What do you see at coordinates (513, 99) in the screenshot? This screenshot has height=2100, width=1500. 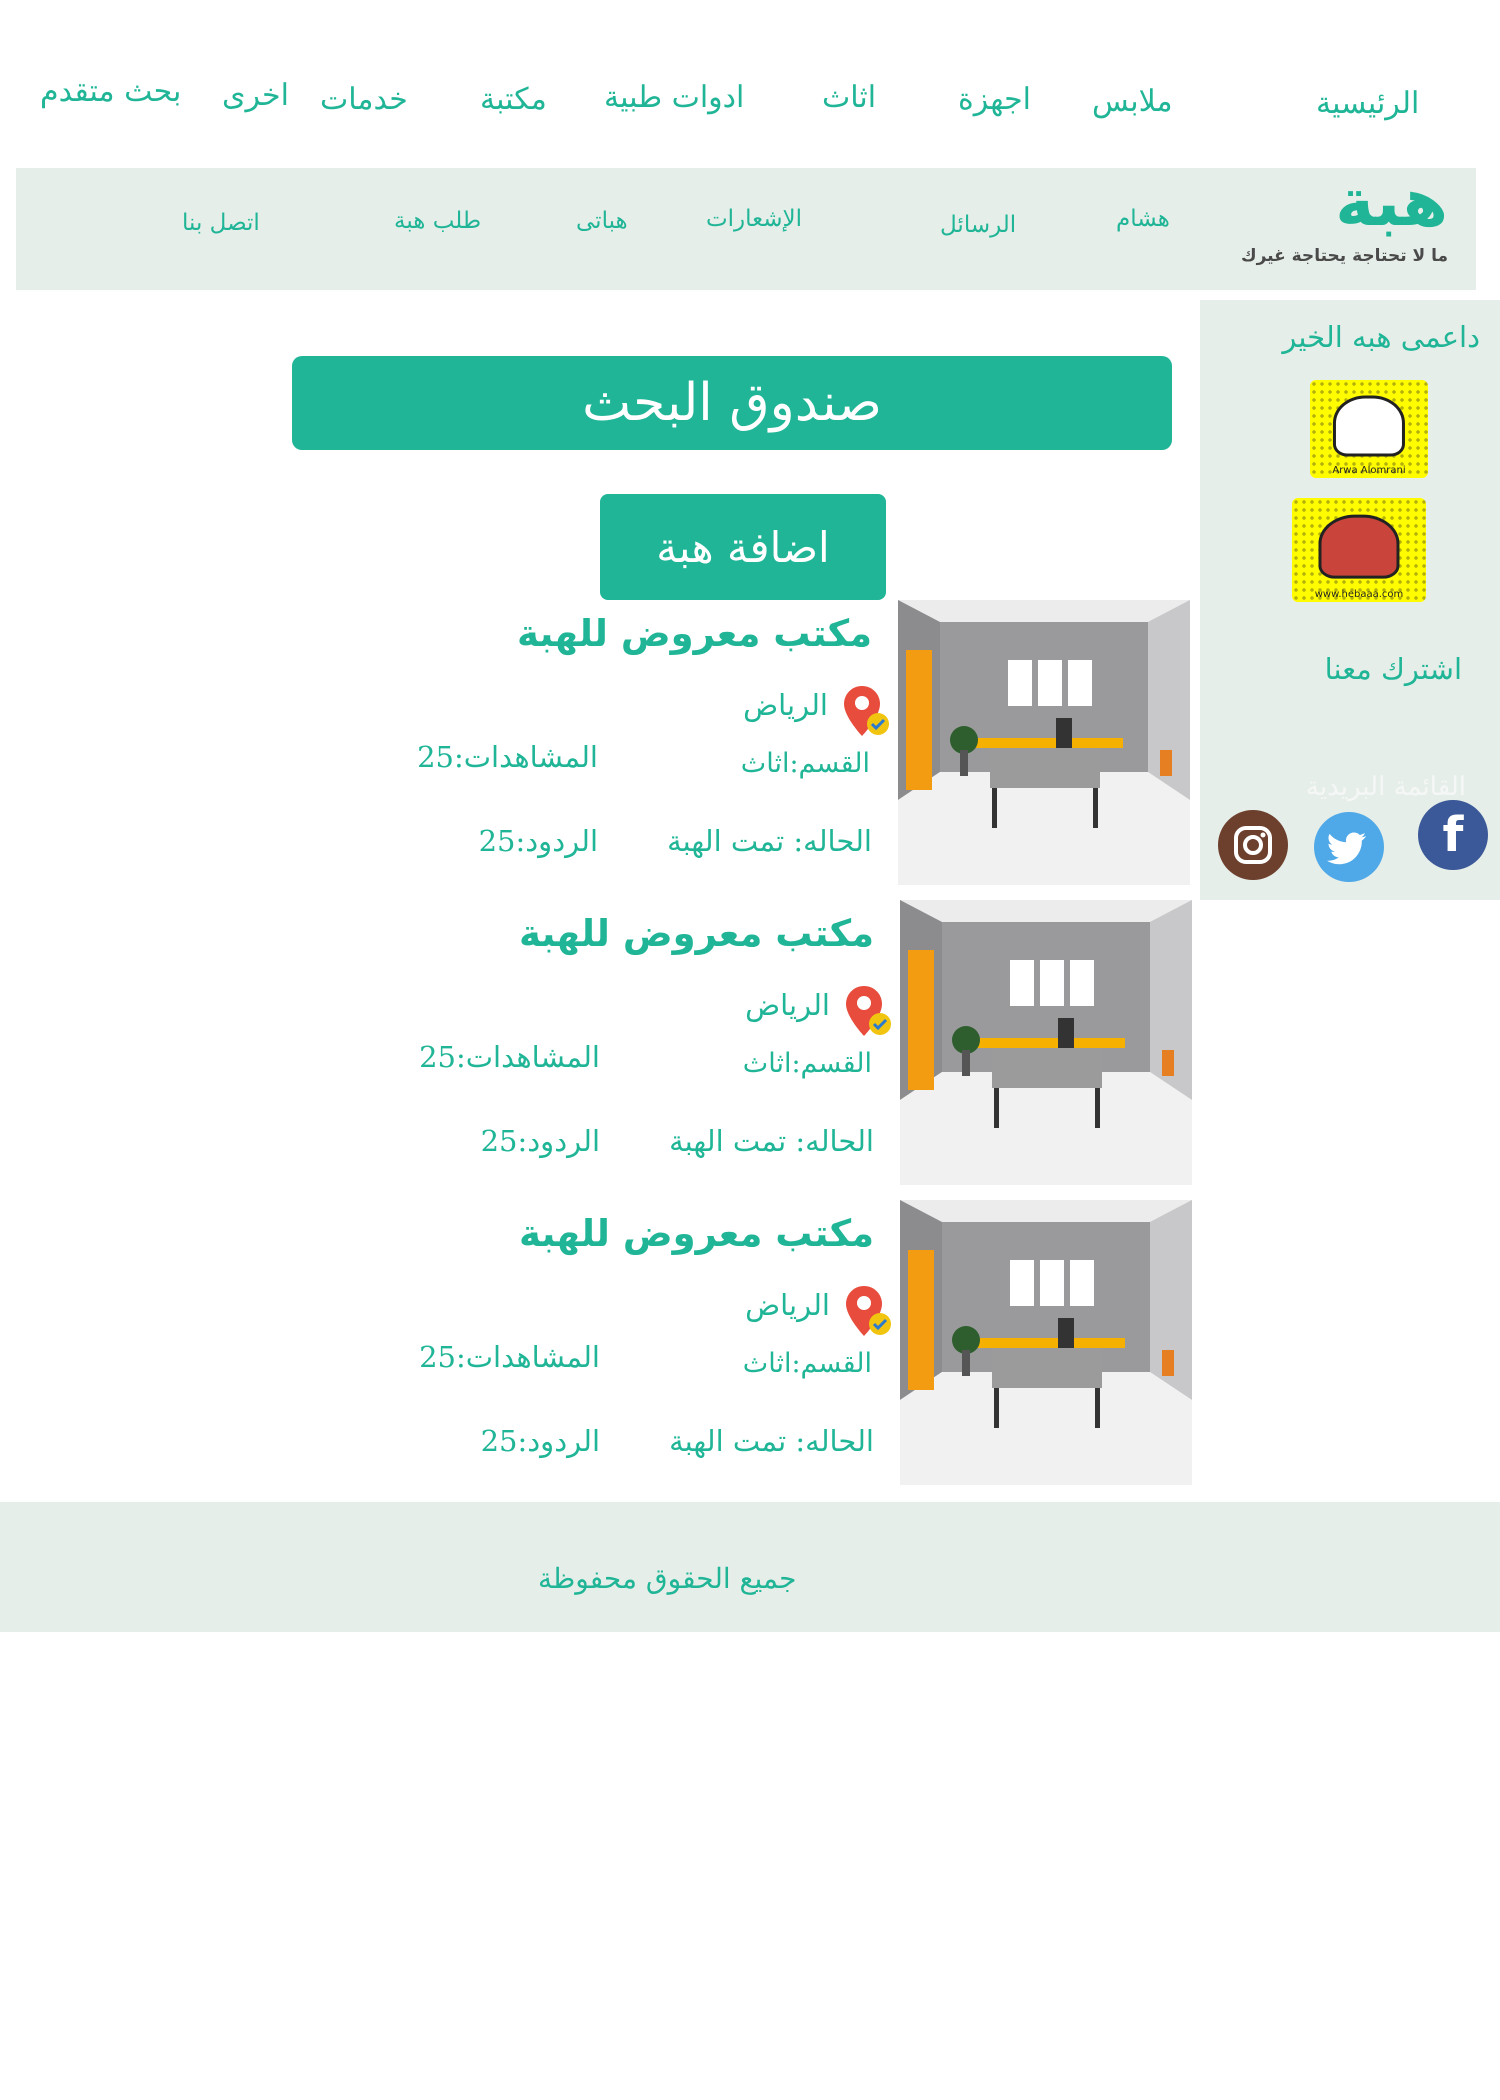 I see `nav-library: مكتبة` at bounding box center [513, 99].